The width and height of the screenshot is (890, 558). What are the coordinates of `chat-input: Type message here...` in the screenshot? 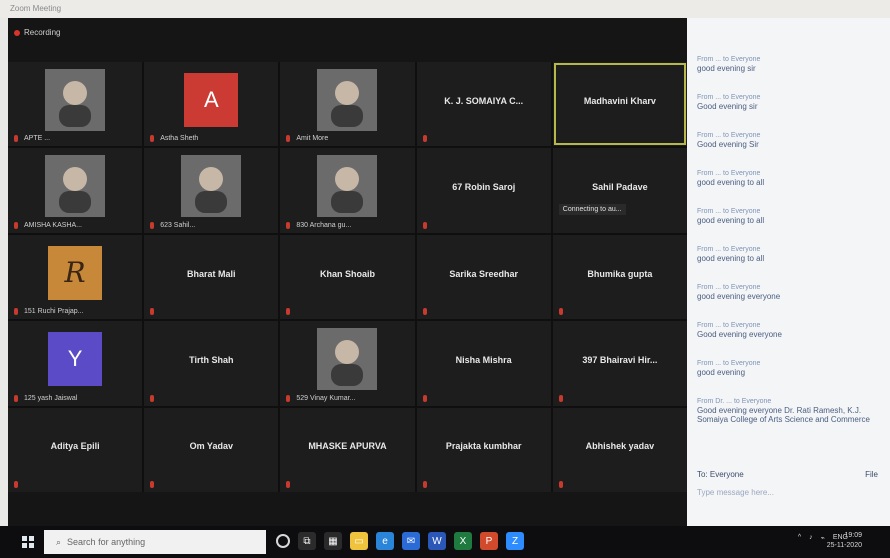 It's located at (735, 492).